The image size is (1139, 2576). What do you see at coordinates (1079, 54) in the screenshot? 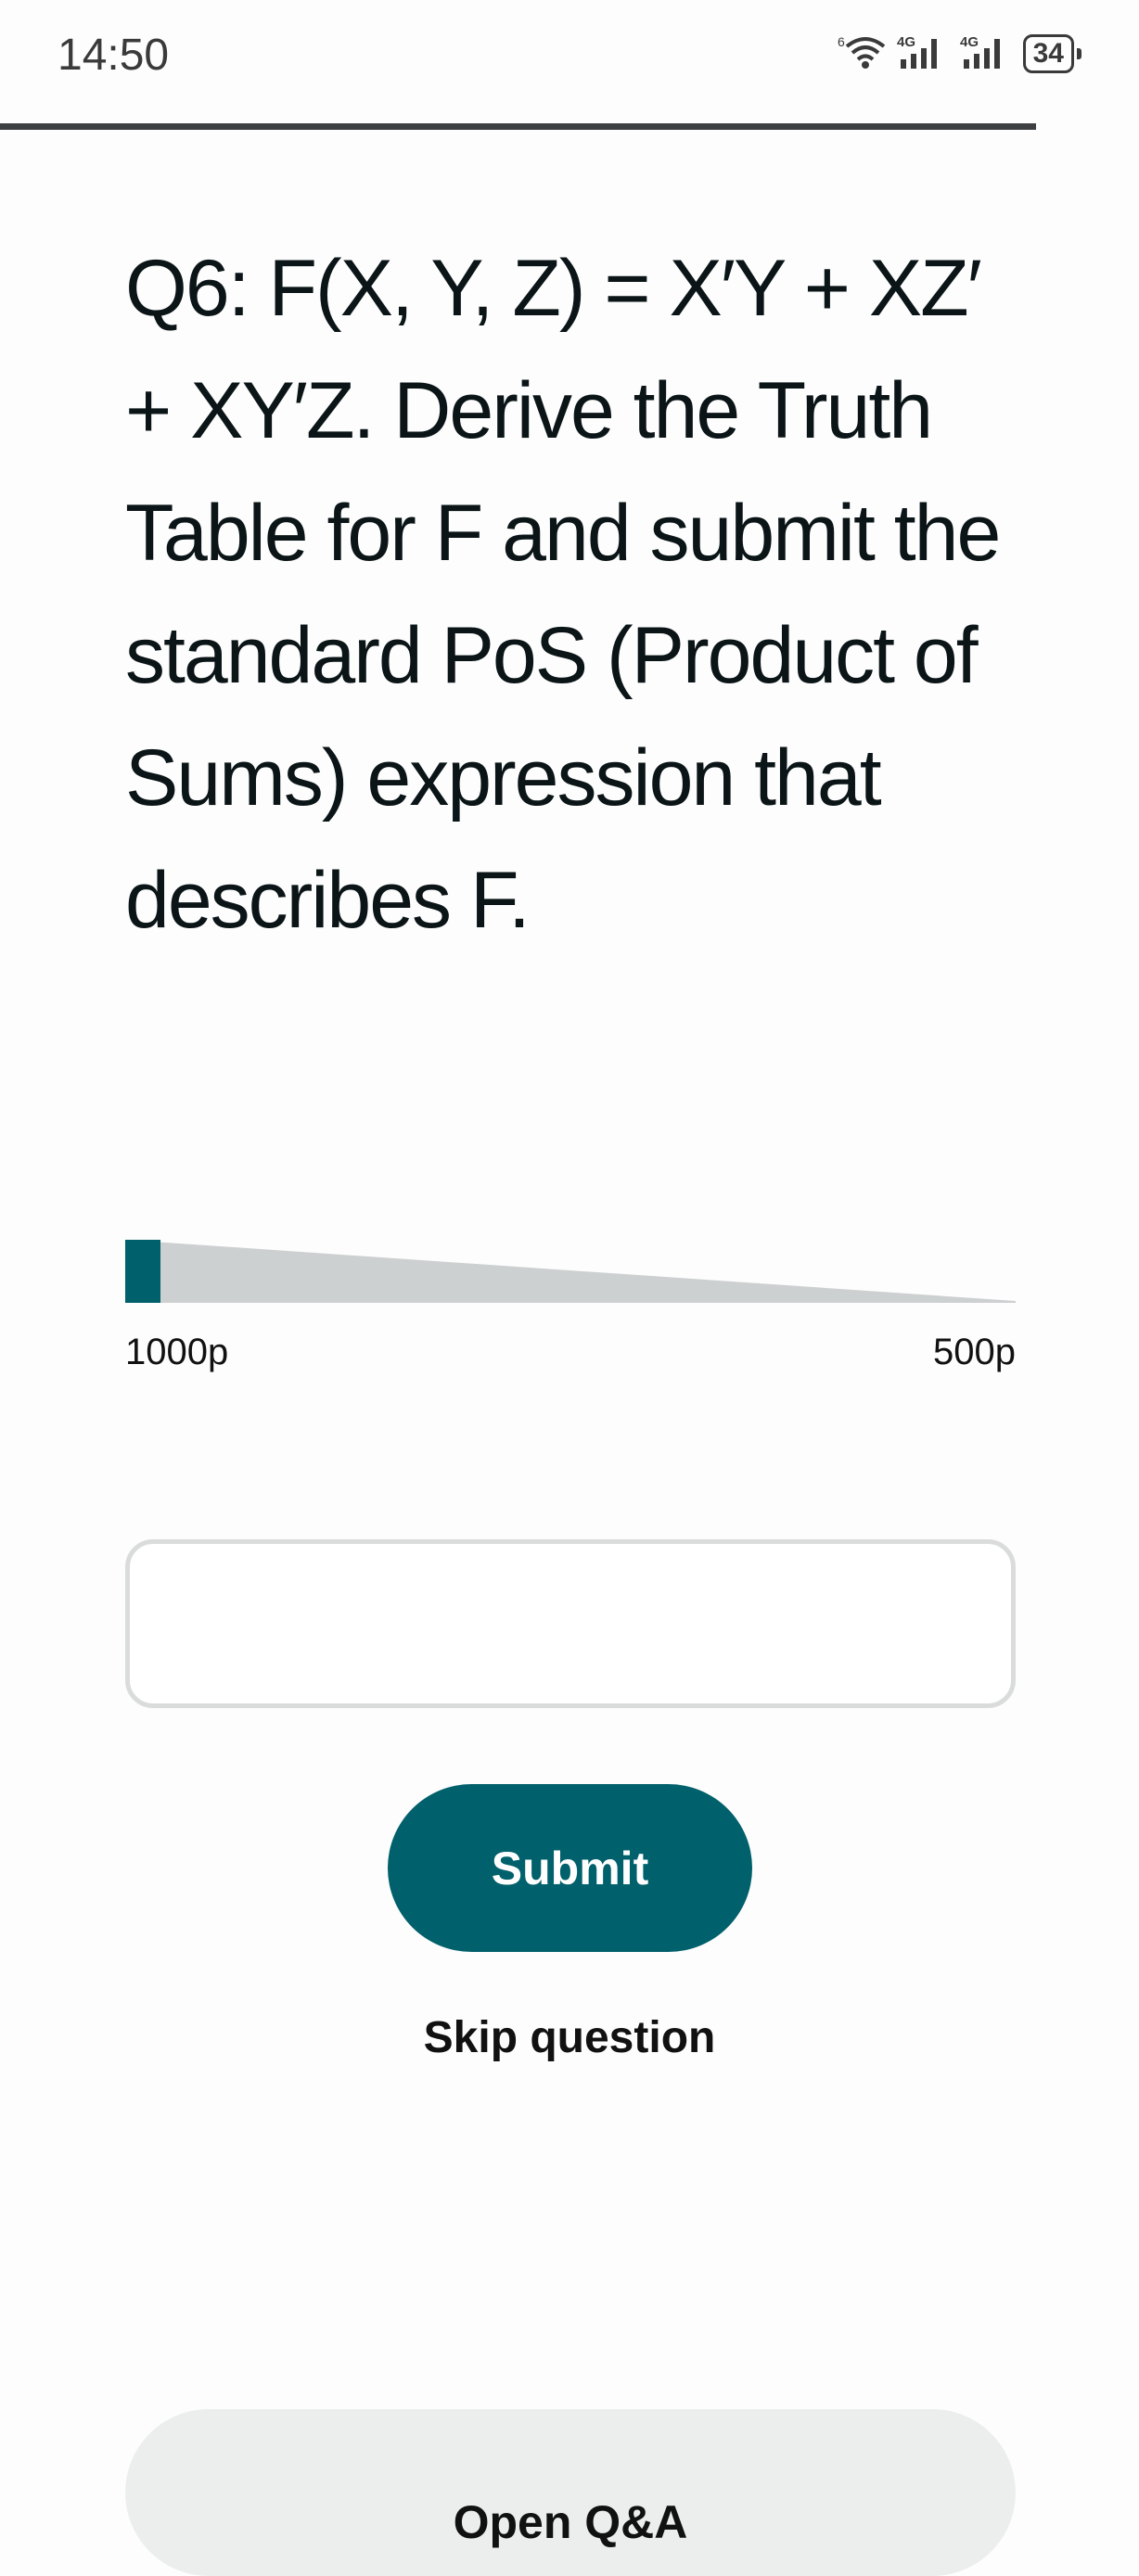
I see `battery-tip` at bounding box center [1079, 54].